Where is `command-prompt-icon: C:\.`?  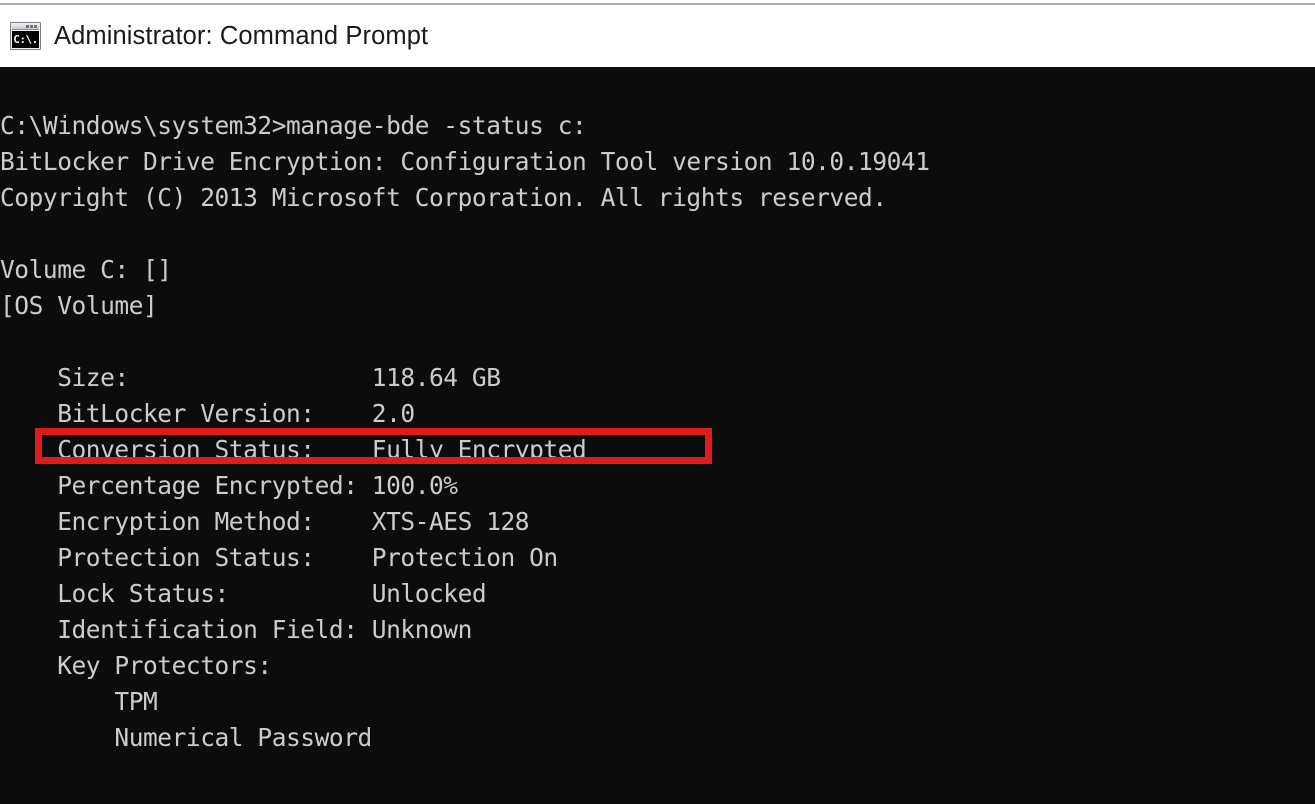
command-prompt-icon: C:\. is located at coordinates (25, 36).